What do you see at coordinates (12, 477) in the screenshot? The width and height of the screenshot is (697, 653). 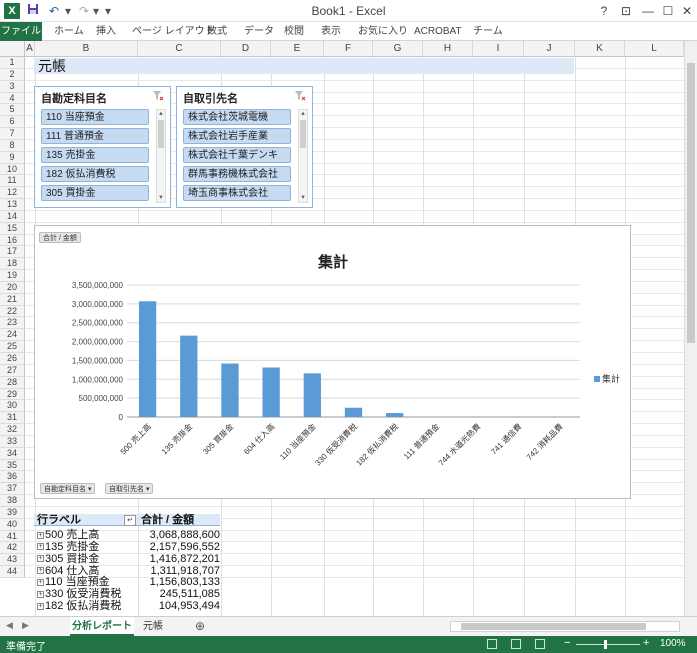 I see `row-header: 36` at bounding box center [12, 477].